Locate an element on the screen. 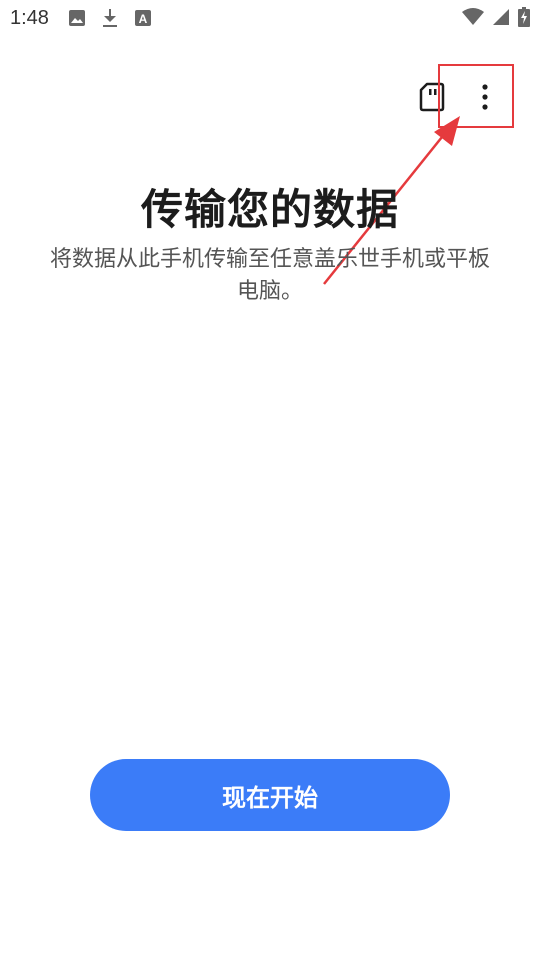 Image resolution: width=540 pixels, height=960 pixels. page-title: 传输您的数据 is located at coordinates (269, 209).